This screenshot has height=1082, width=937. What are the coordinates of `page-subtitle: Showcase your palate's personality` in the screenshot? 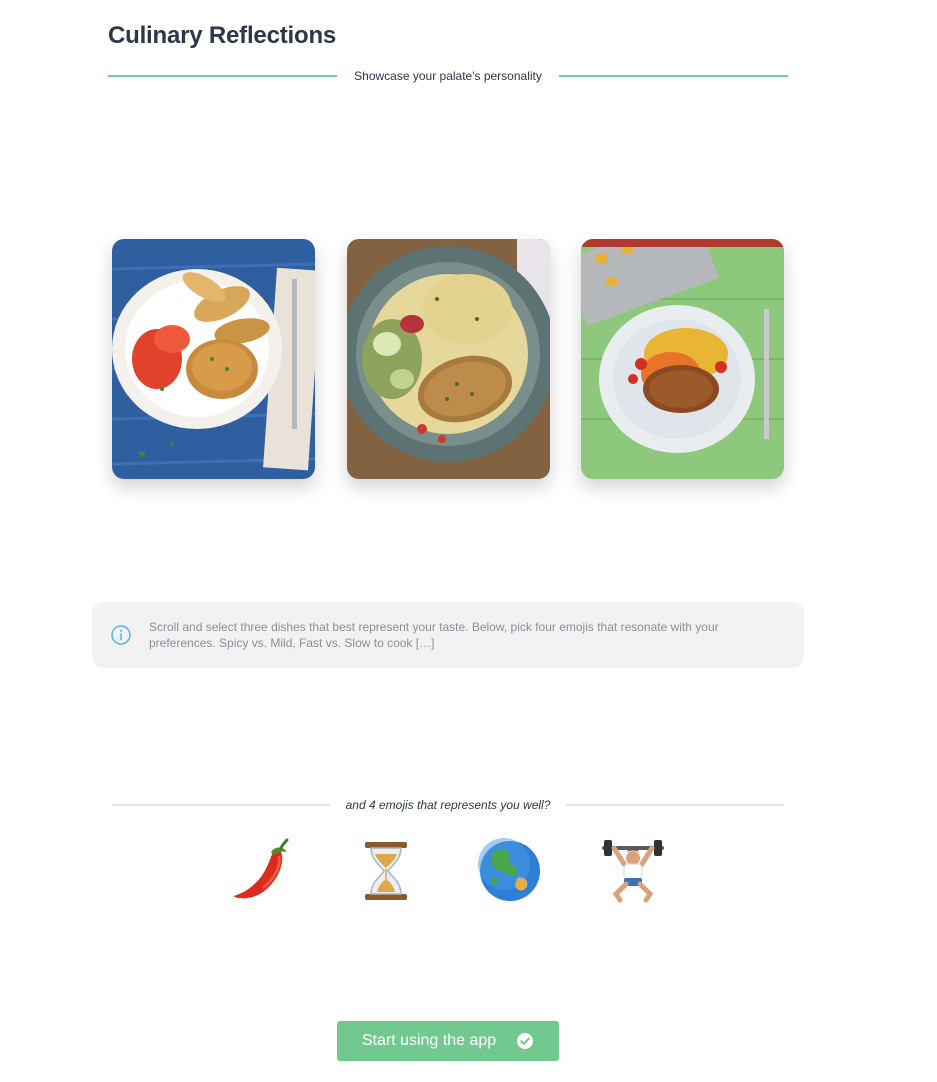 It's located at (448, 76).